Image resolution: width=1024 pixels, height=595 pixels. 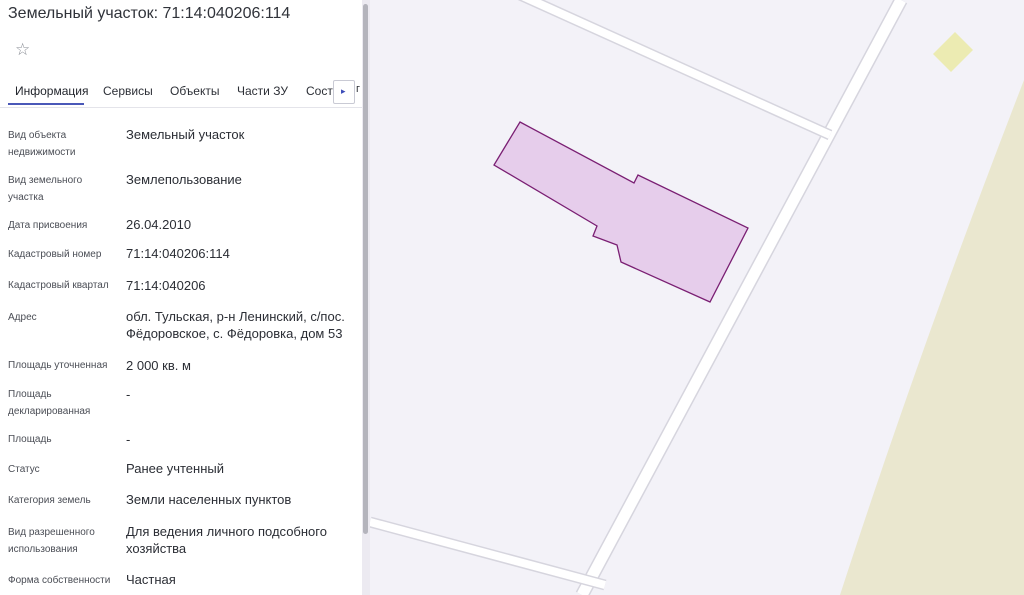 What do you see at coordinates (185, 134) in the screenshot?
I see `value-object-type: Земельный участок` at bounding box center [185, 134].